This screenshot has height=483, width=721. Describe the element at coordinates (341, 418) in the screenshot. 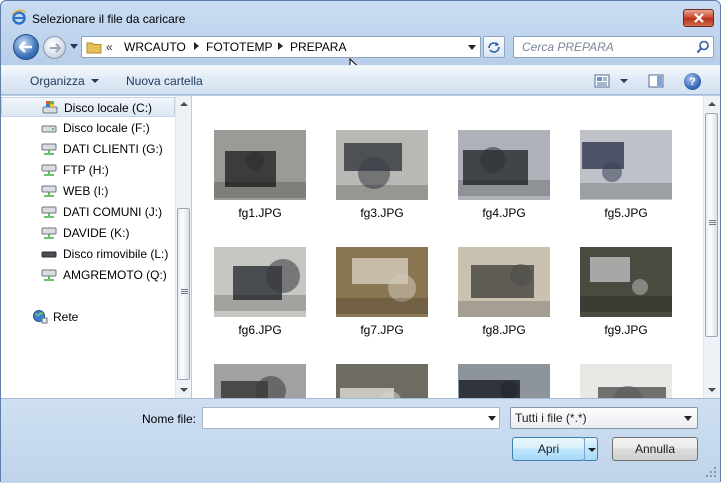

I see `filename-input` at that location.